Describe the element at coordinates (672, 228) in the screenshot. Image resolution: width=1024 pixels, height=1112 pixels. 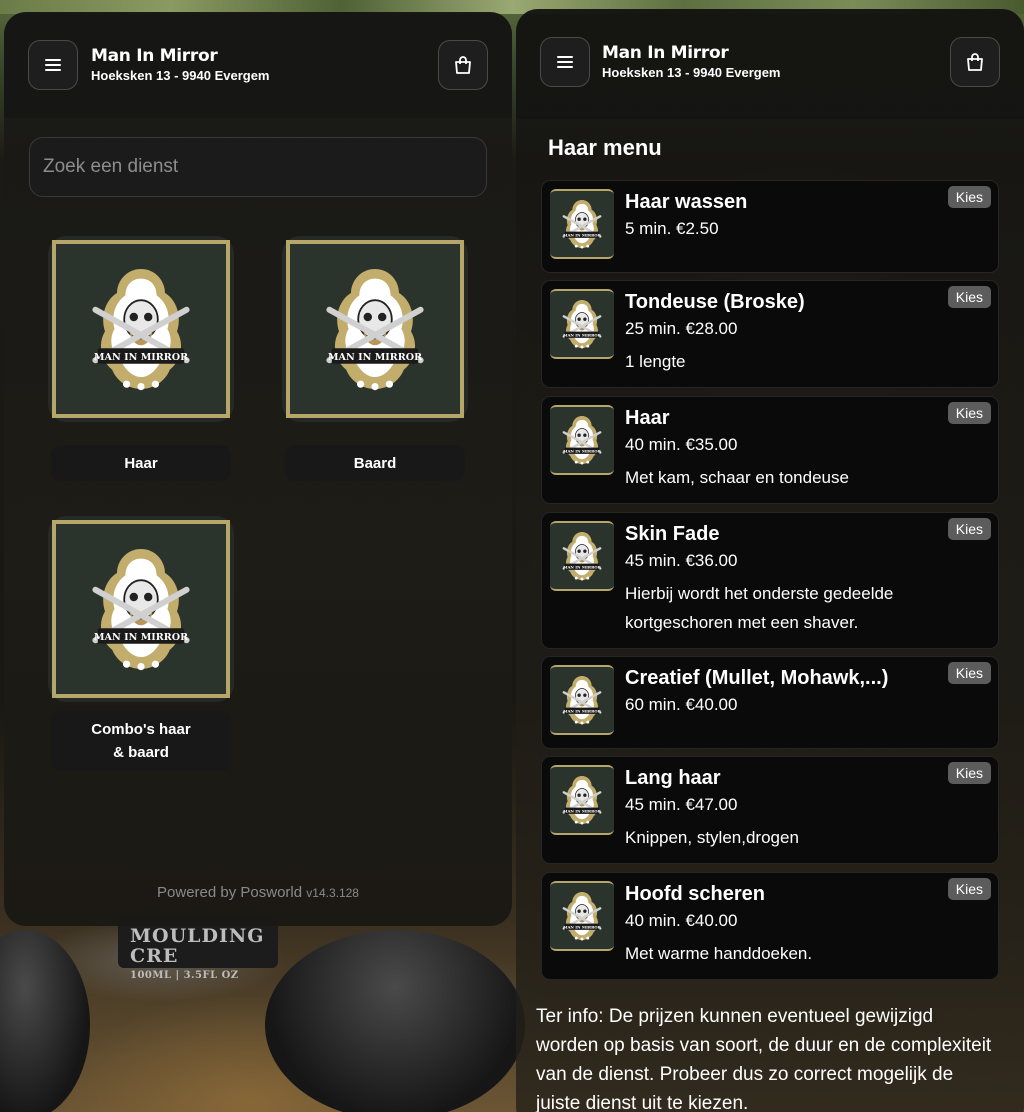
I see `service-duration-price: 5 min. €2.50` at that location.